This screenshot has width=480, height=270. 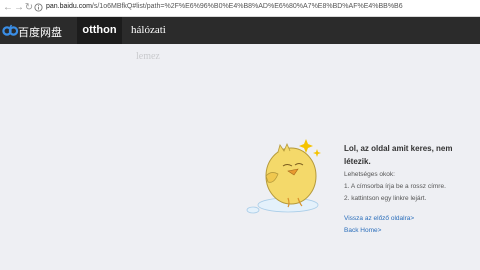 What do you see at coordinates (99, 30) in the screenshot?
I see `tab-home: otthon` at bounding box center [99, 30].